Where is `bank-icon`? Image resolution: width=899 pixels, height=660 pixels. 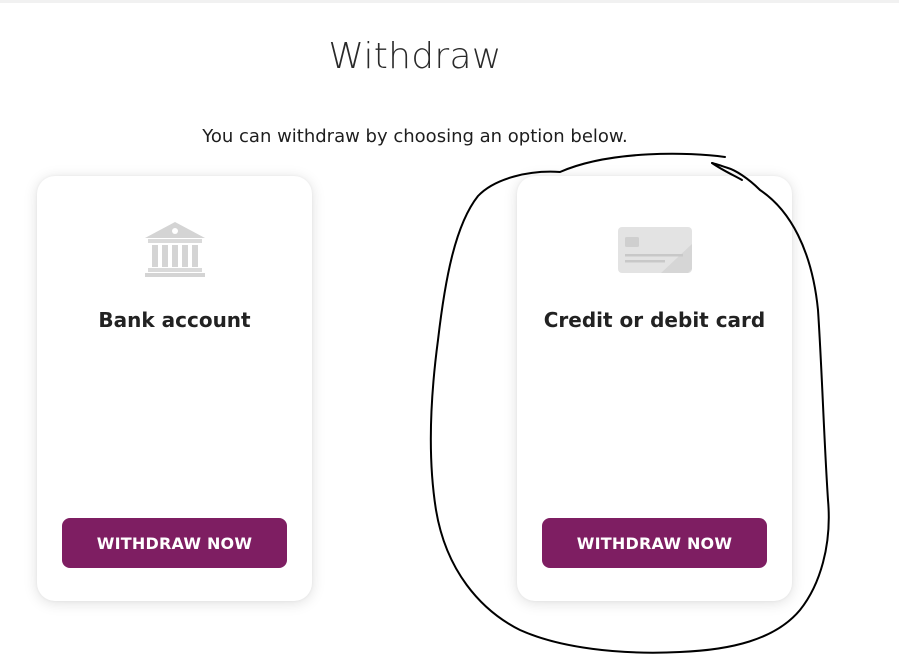
bank-icon is located at coordinates (174, 250).